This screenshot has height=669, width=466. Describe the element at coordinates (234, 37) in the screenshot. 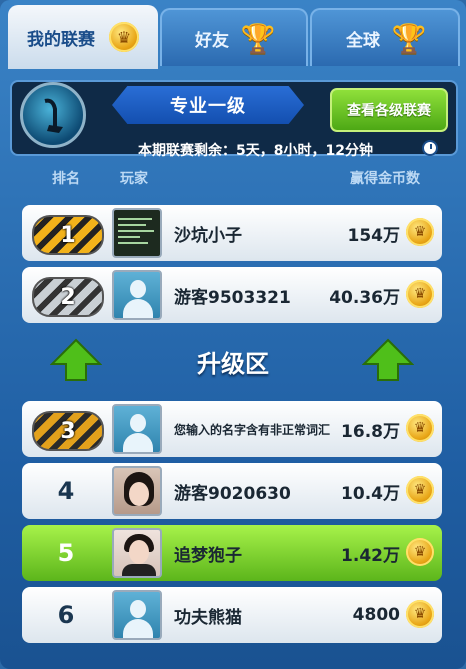

I see `tab-friends: 好友 🏆` at that location.